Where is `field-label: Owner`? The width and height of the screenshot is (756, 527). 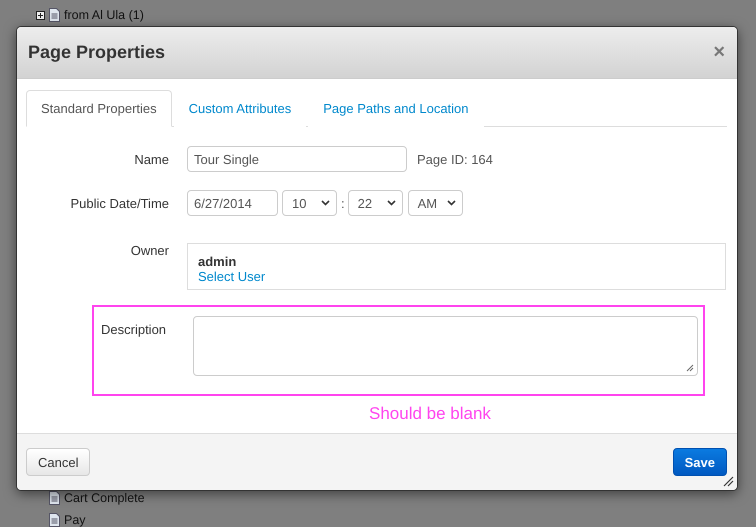
field-label: Owner is located at coordinates (150, 250).